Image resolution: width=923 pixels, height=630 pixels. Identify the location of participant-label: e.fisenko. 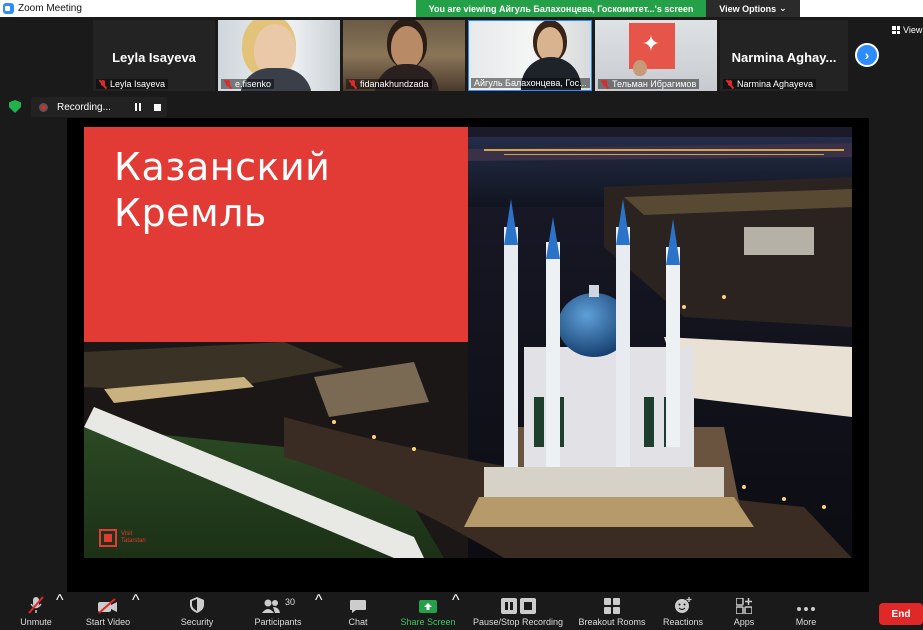
(248, 84).